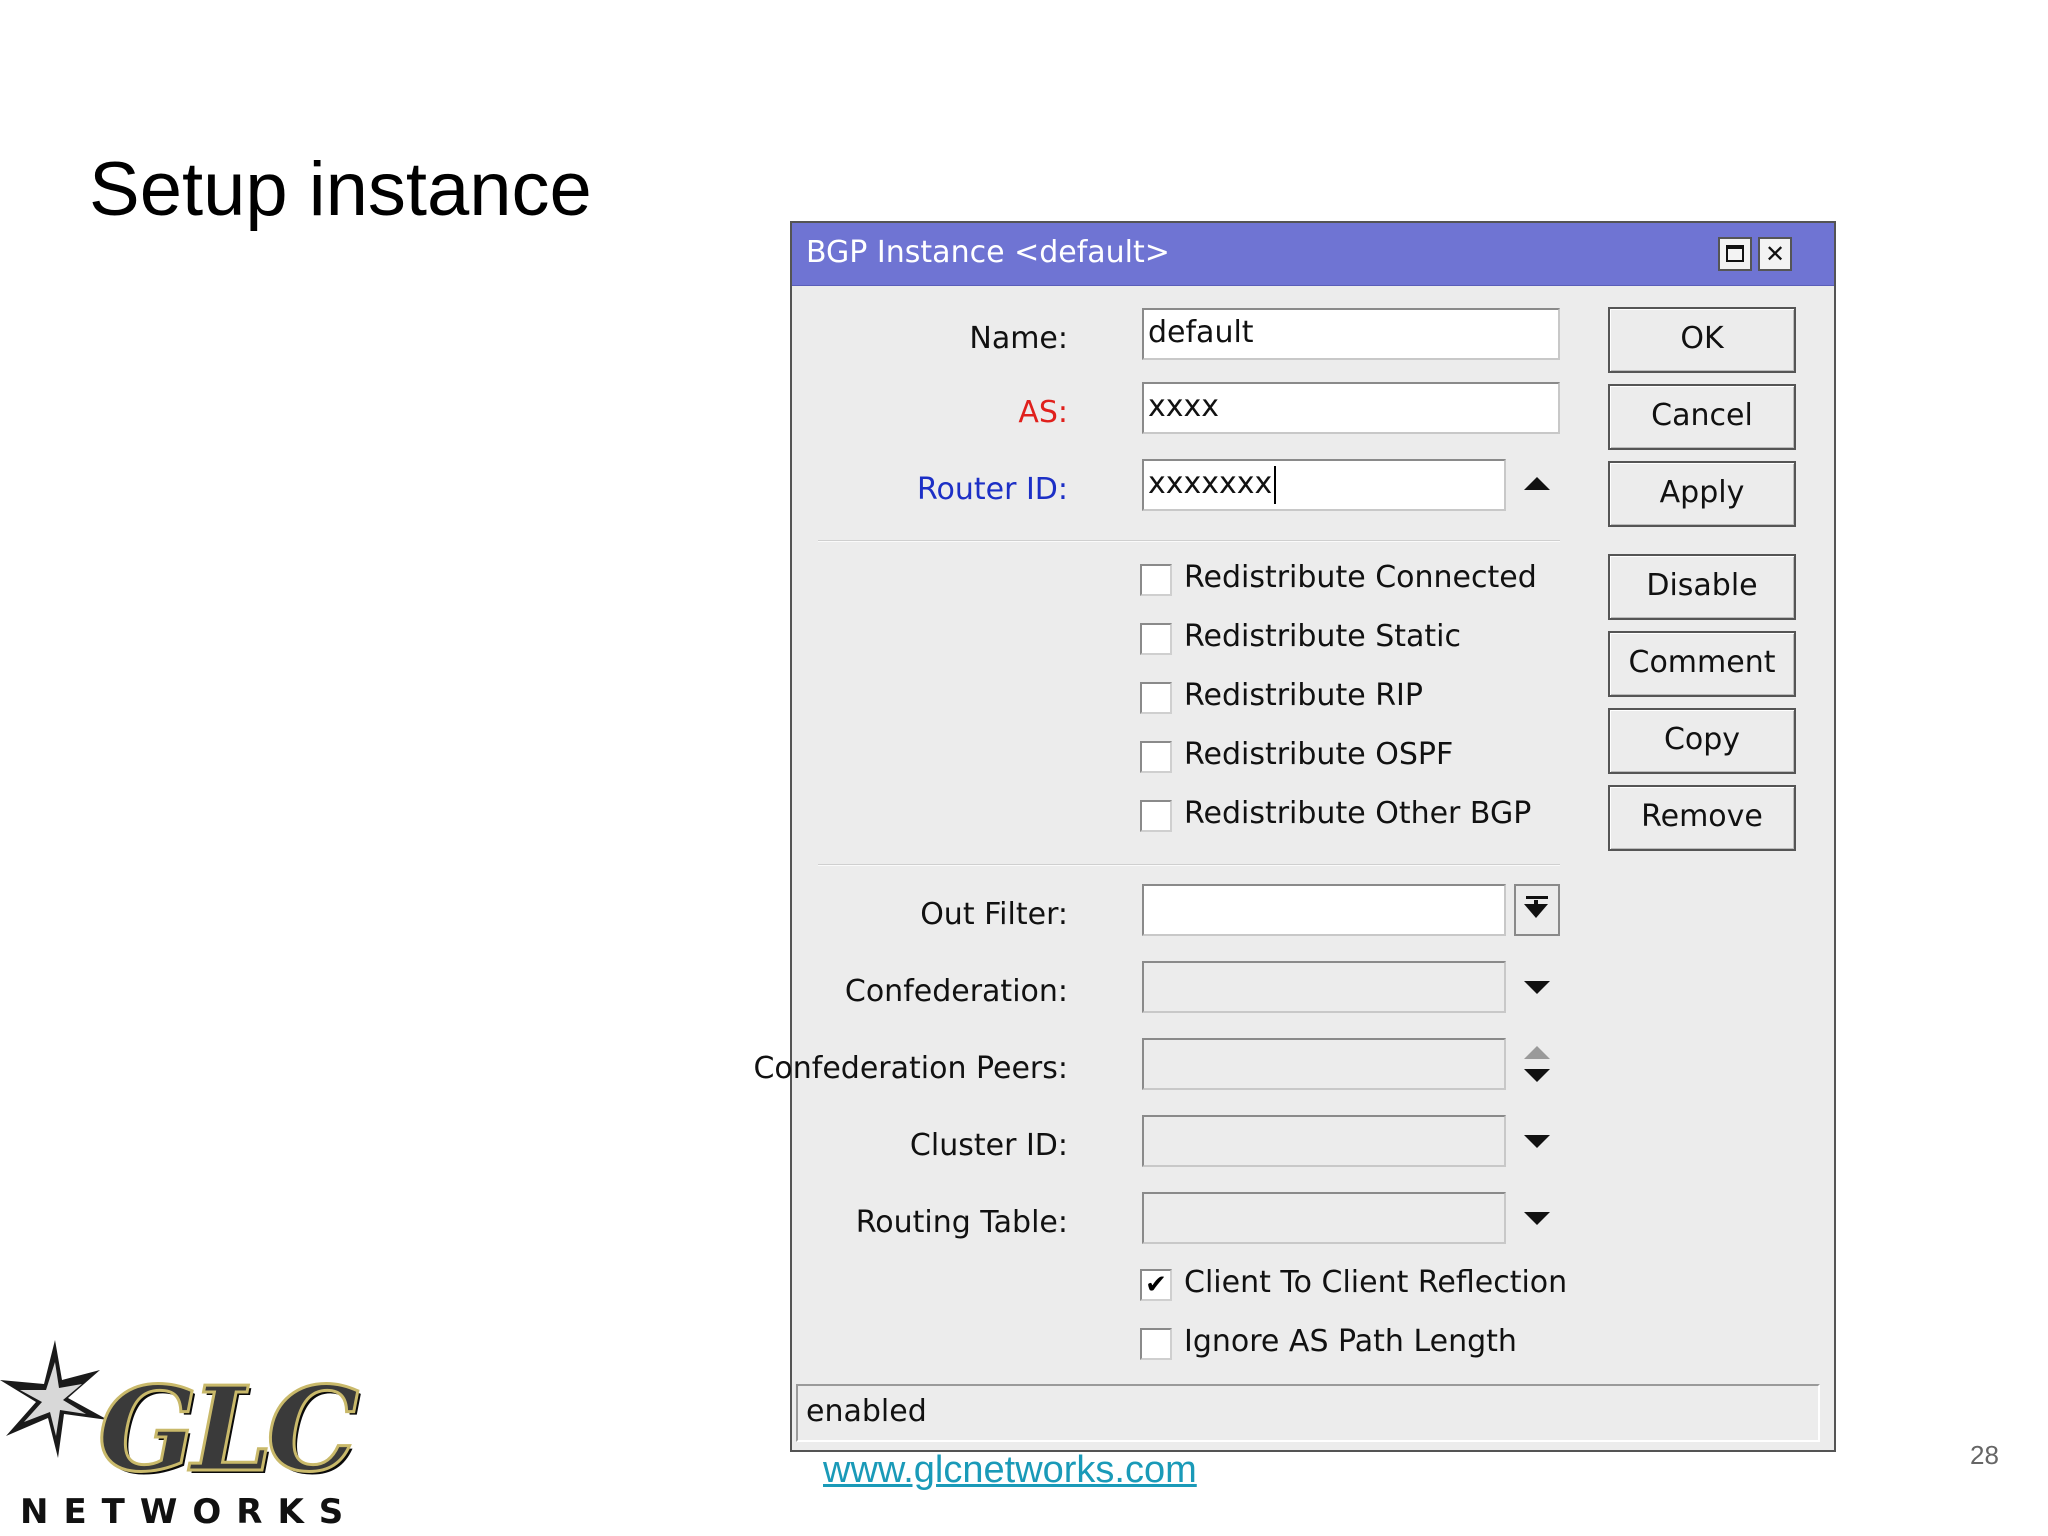  Describe the element at coordinates (1324, 1218) in the screenshot. I see `routing-table-field` at that location.